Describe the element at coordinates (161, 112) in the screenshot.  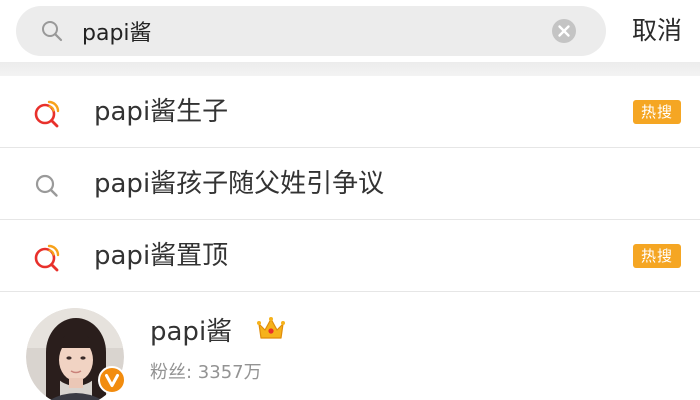
I see `suggestion-text: papi酱生子` at that location.